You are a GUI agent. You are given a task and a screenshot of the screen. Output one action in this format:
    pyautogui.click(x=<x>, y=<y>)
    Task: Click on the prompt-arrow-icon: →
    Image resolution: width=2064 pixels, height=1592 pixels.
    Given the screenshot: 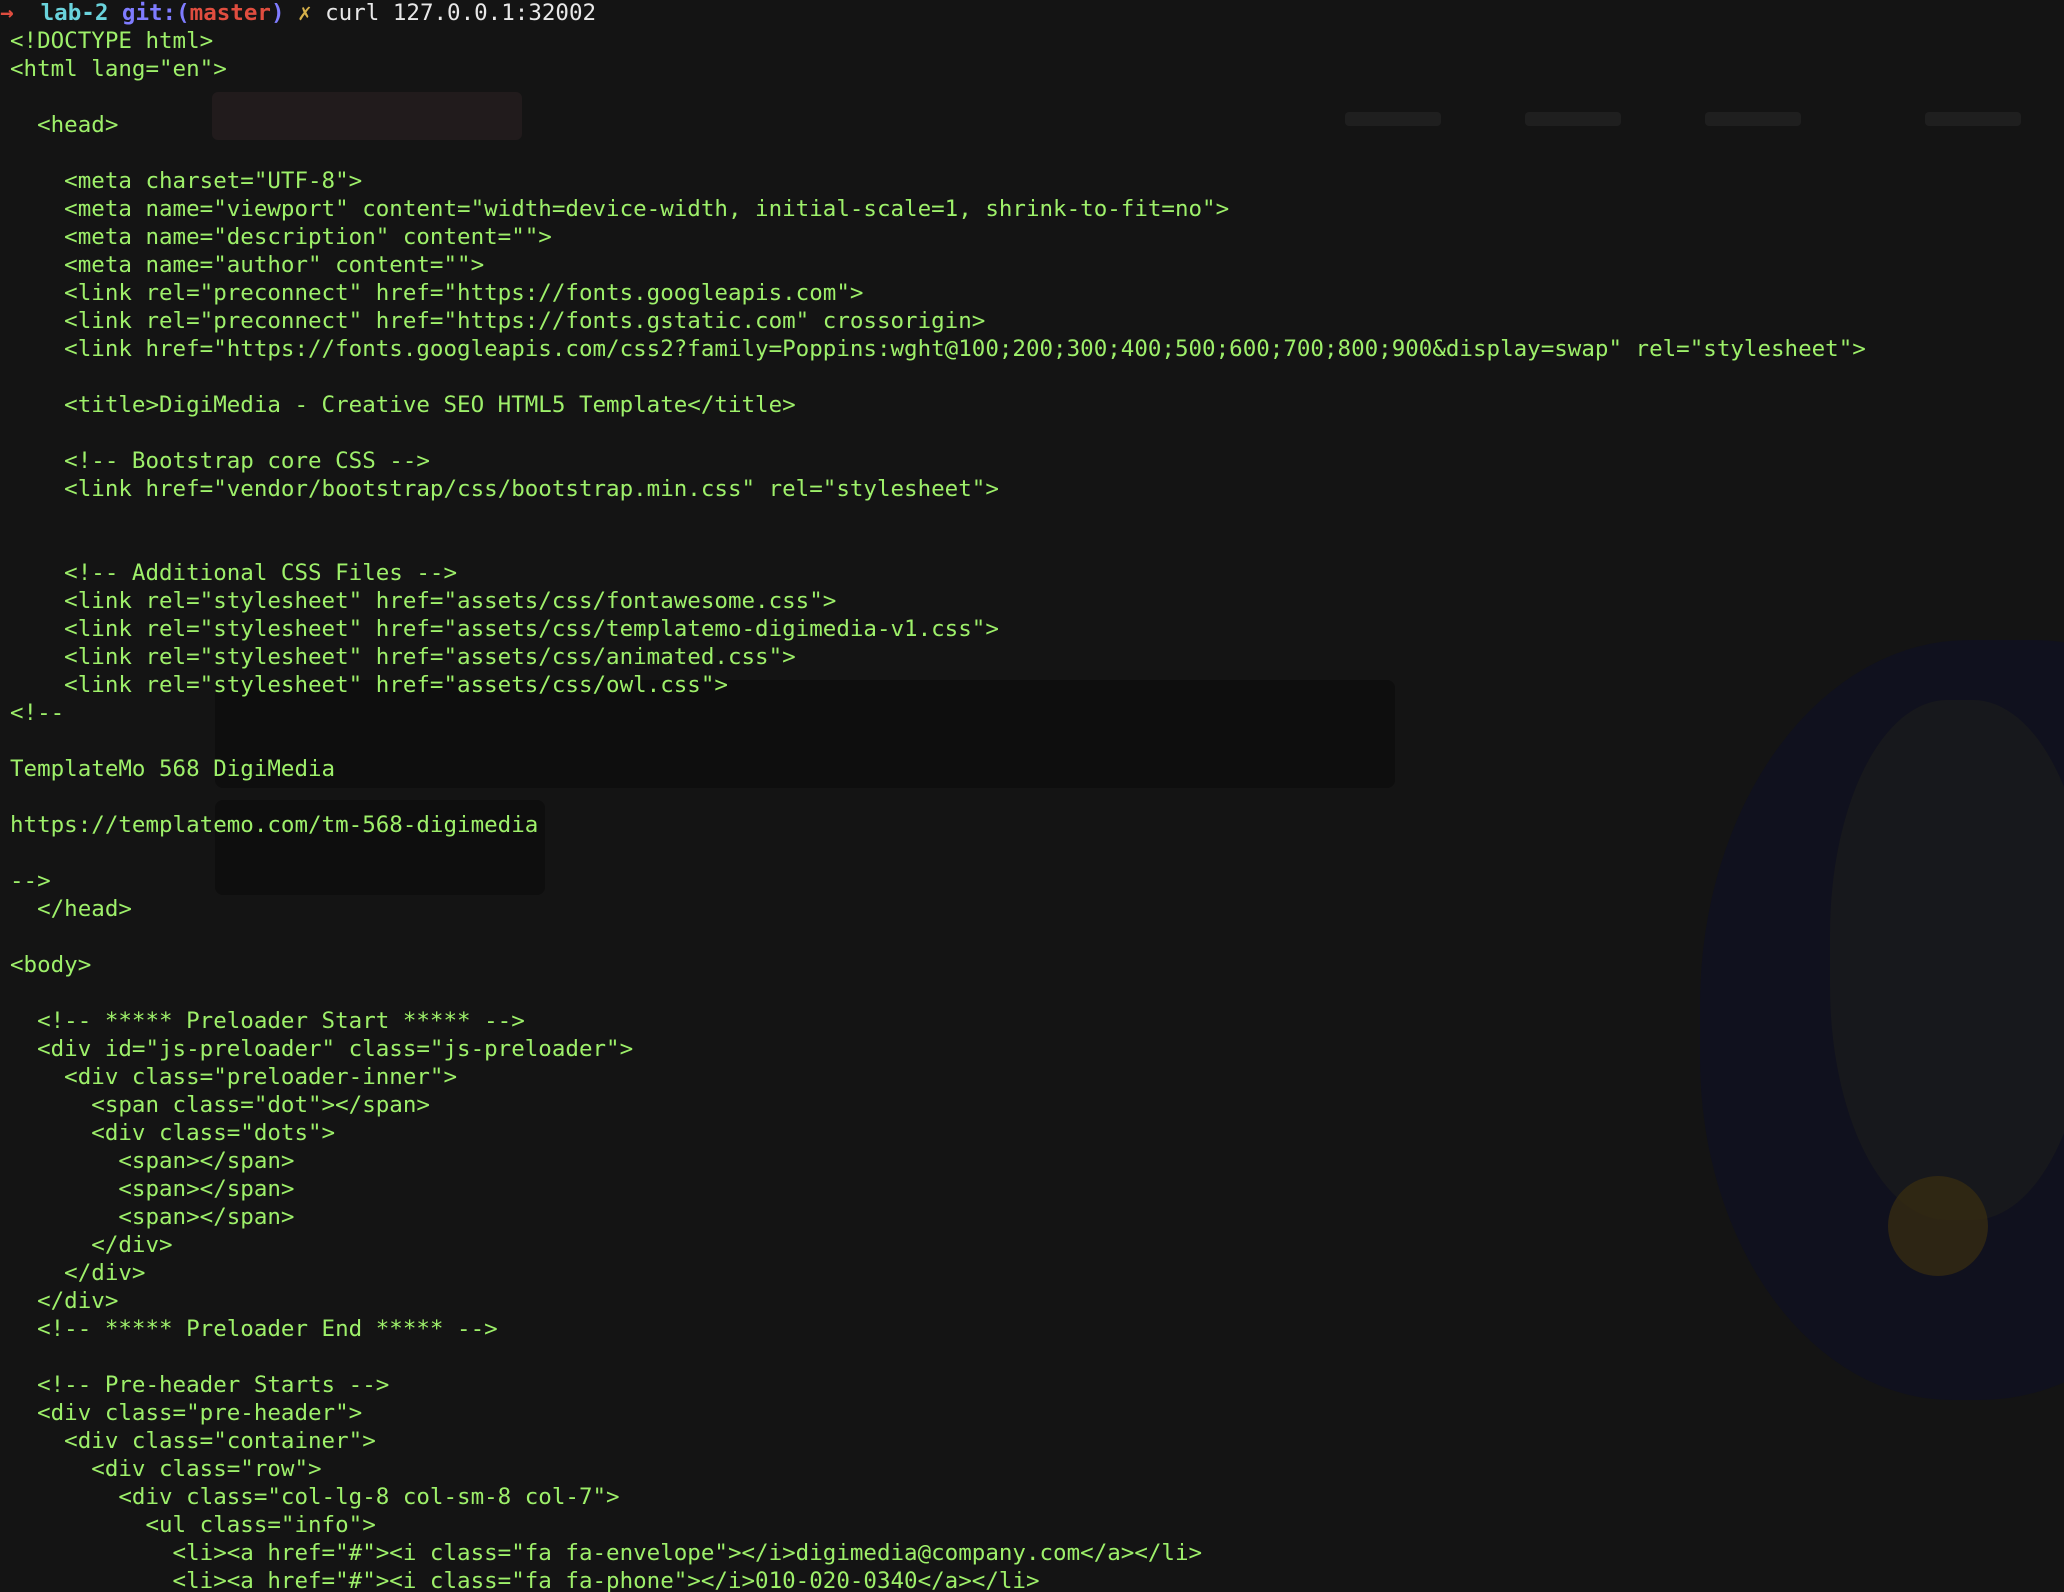 What is the action you would take?
    pyautogui.click(x=7, y=13)
    